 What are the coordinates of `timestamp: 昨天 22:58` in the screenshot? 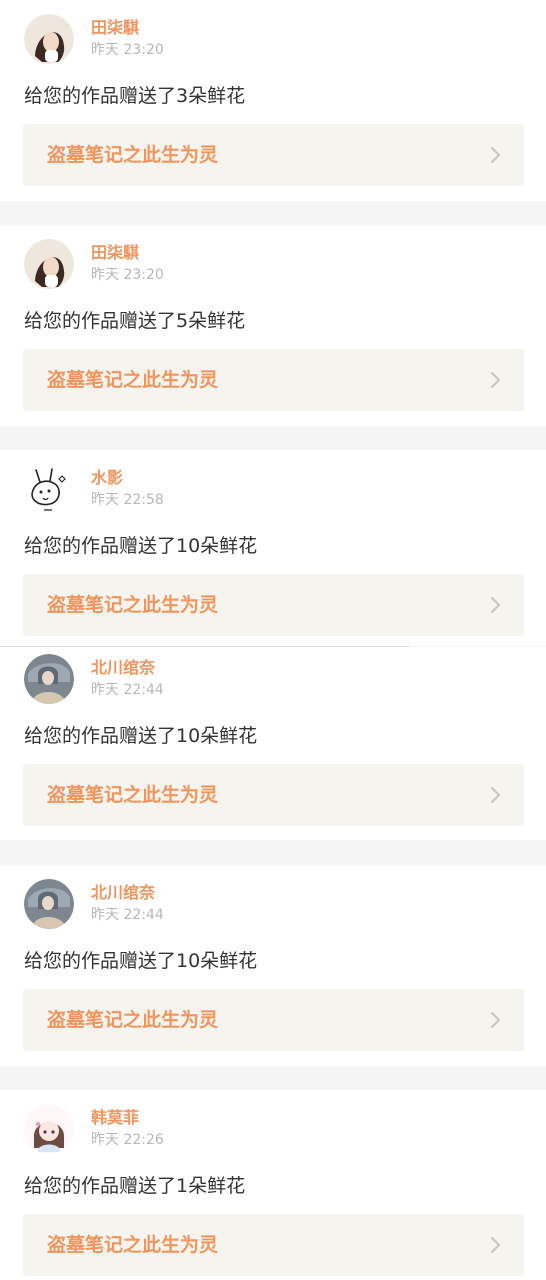 It's located at (127, 500).